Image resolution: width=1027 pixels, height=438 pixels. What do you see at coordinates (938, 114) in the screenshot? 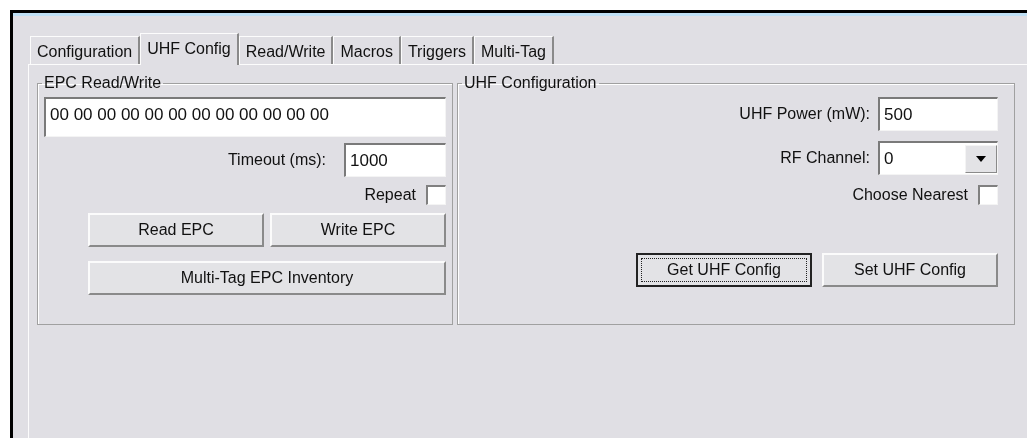
I see `power-field: 500` at bounding box center [938, 114].